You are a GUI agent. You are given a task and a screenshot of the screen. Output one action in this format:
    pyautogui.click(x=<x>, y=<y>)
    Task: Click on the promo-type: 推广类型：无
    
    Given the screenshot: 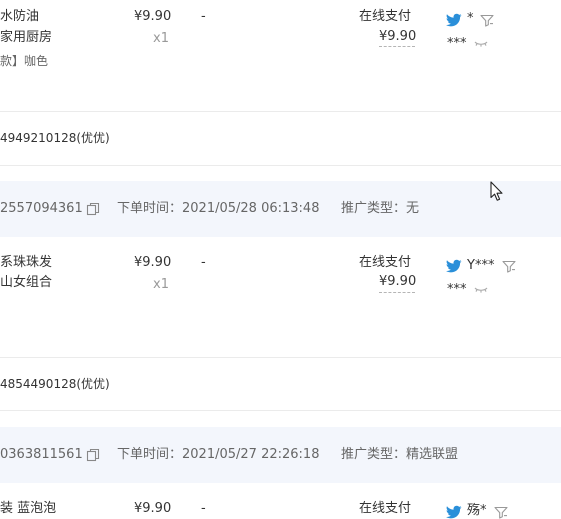 What is the action you would take?
    pyautogui.click(x=380, y=209)
    